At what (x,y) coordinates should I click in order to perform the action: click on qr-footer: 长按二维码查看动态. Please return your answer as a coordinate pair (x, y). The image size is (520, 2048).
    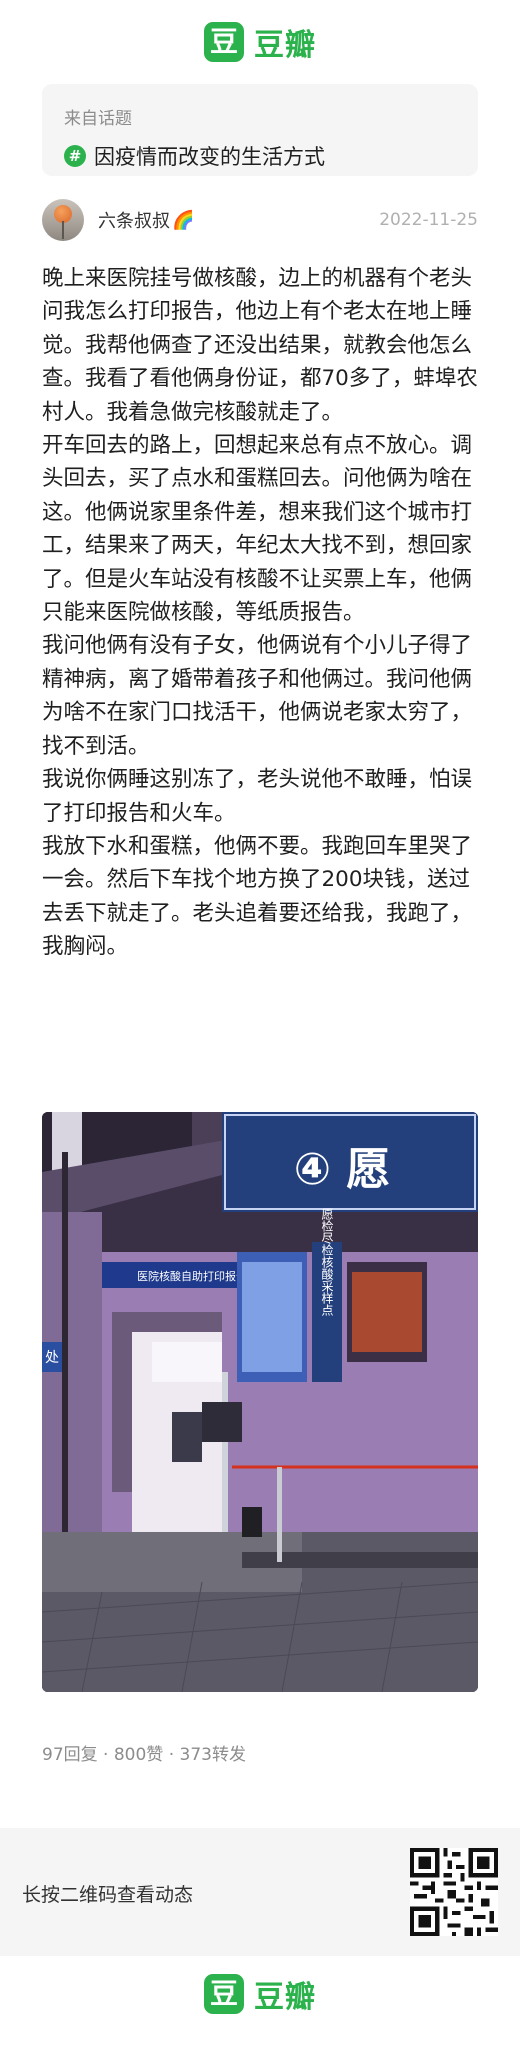
    Looking at the image, I should click on (260, 1892).